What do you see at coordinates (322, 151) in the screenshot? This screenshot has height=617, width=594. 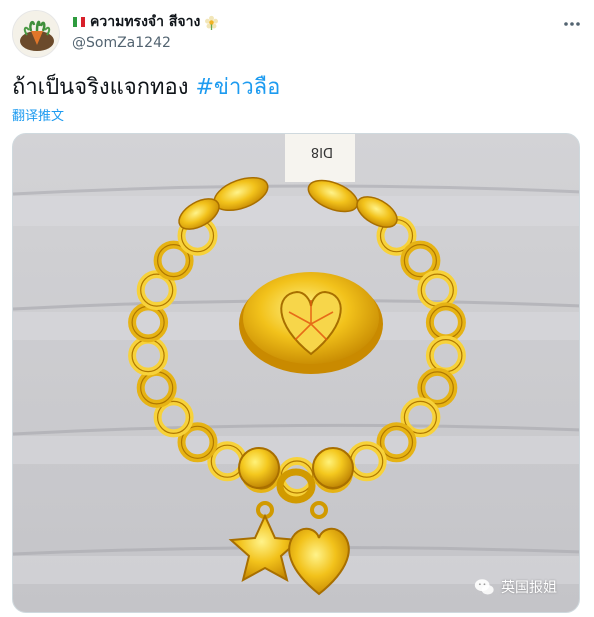 I see `tag-text: DI8` at bounding box center [322, 151].